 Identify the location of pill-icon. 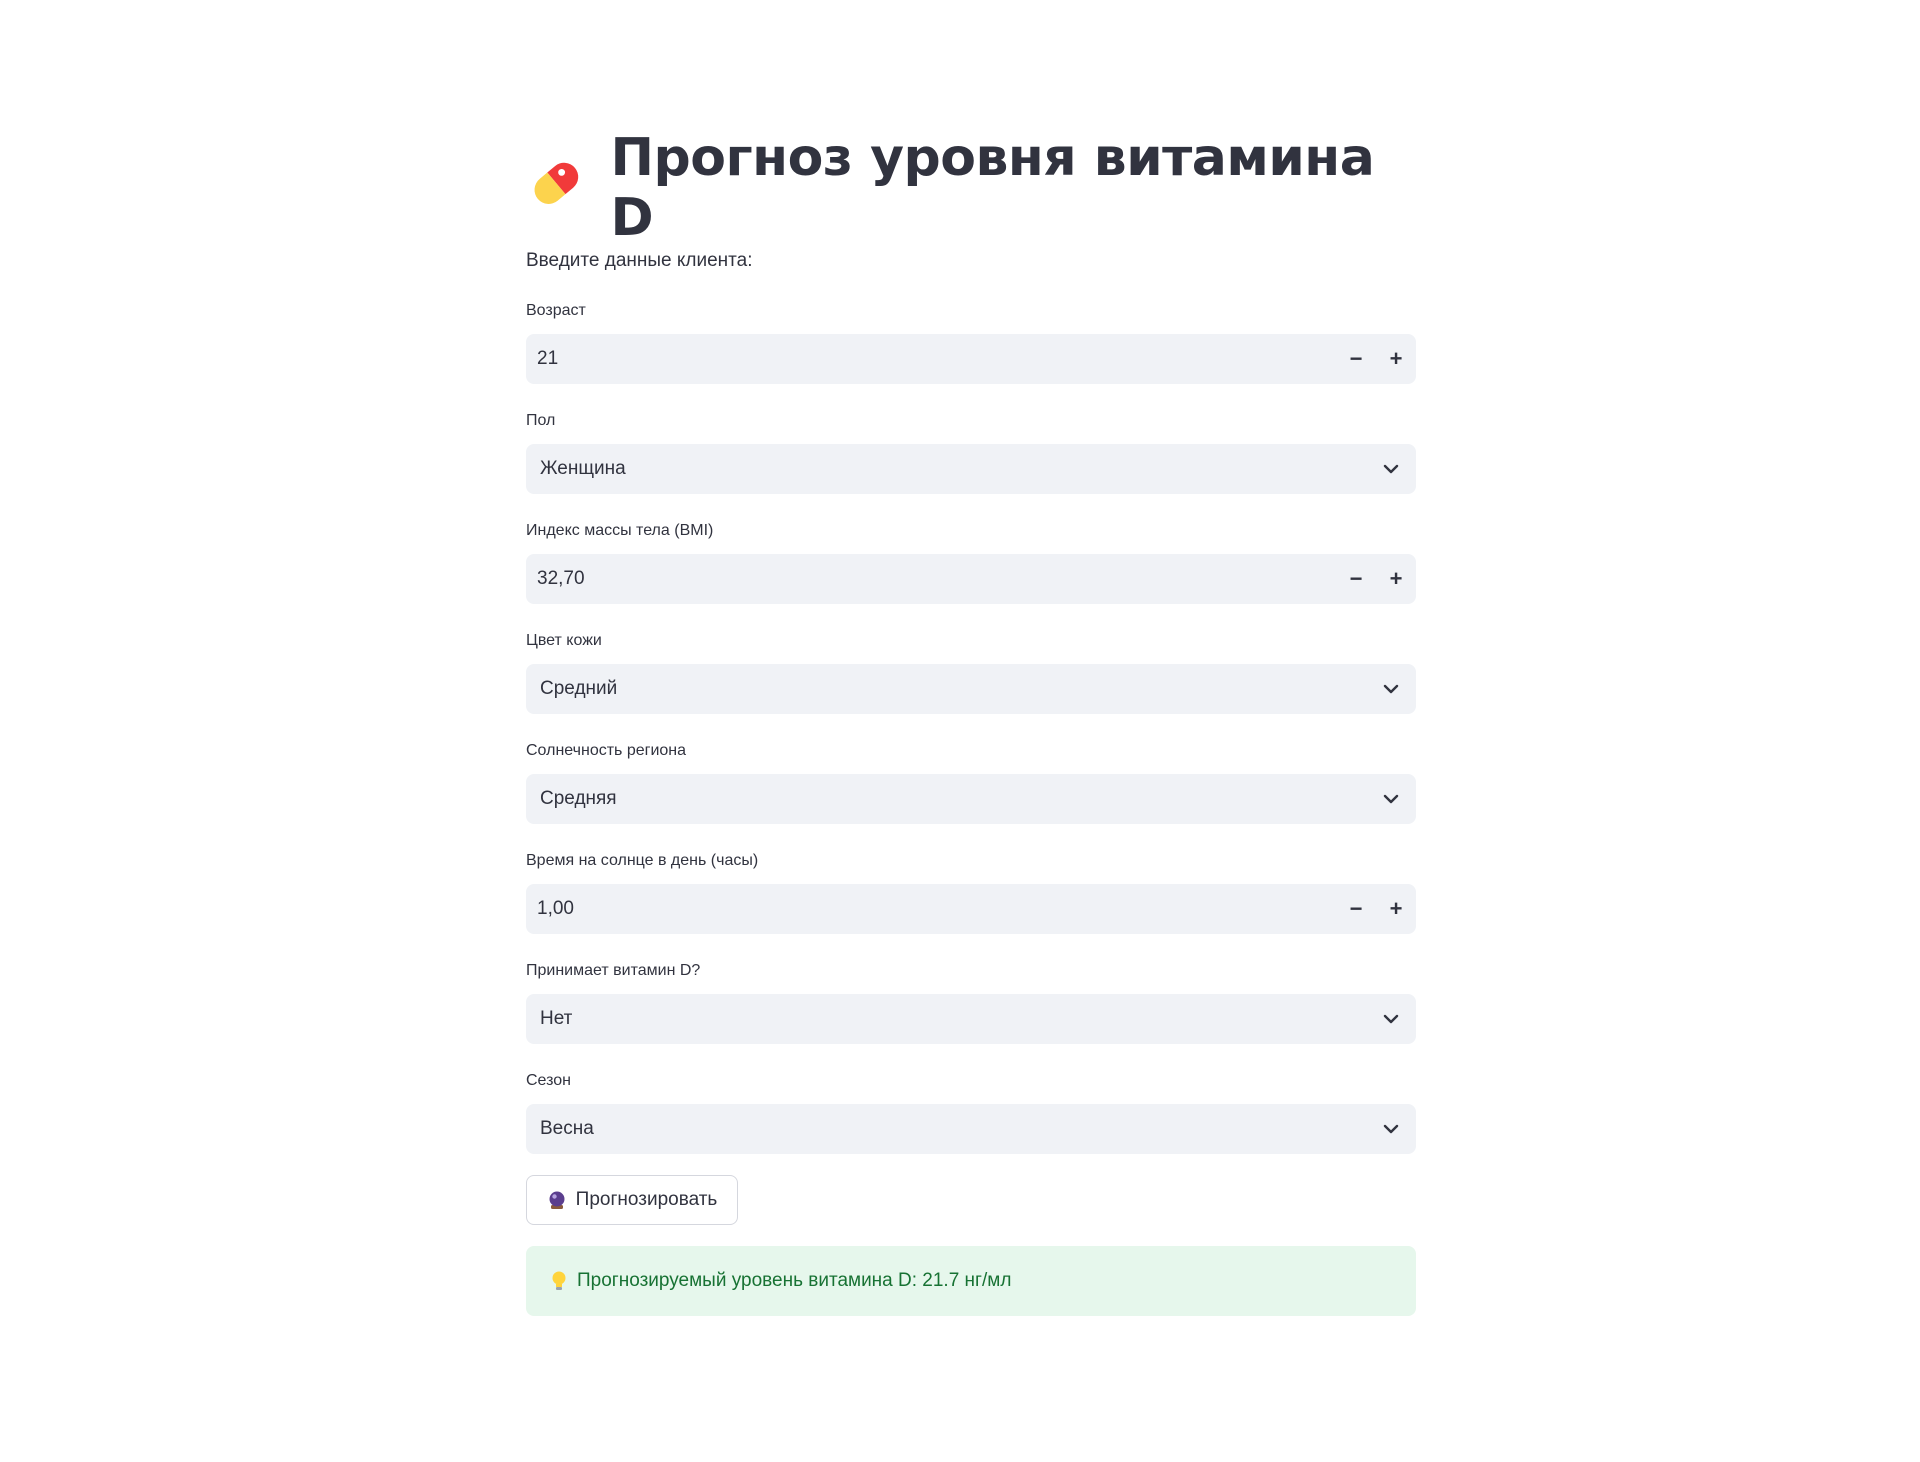
(556, 183).